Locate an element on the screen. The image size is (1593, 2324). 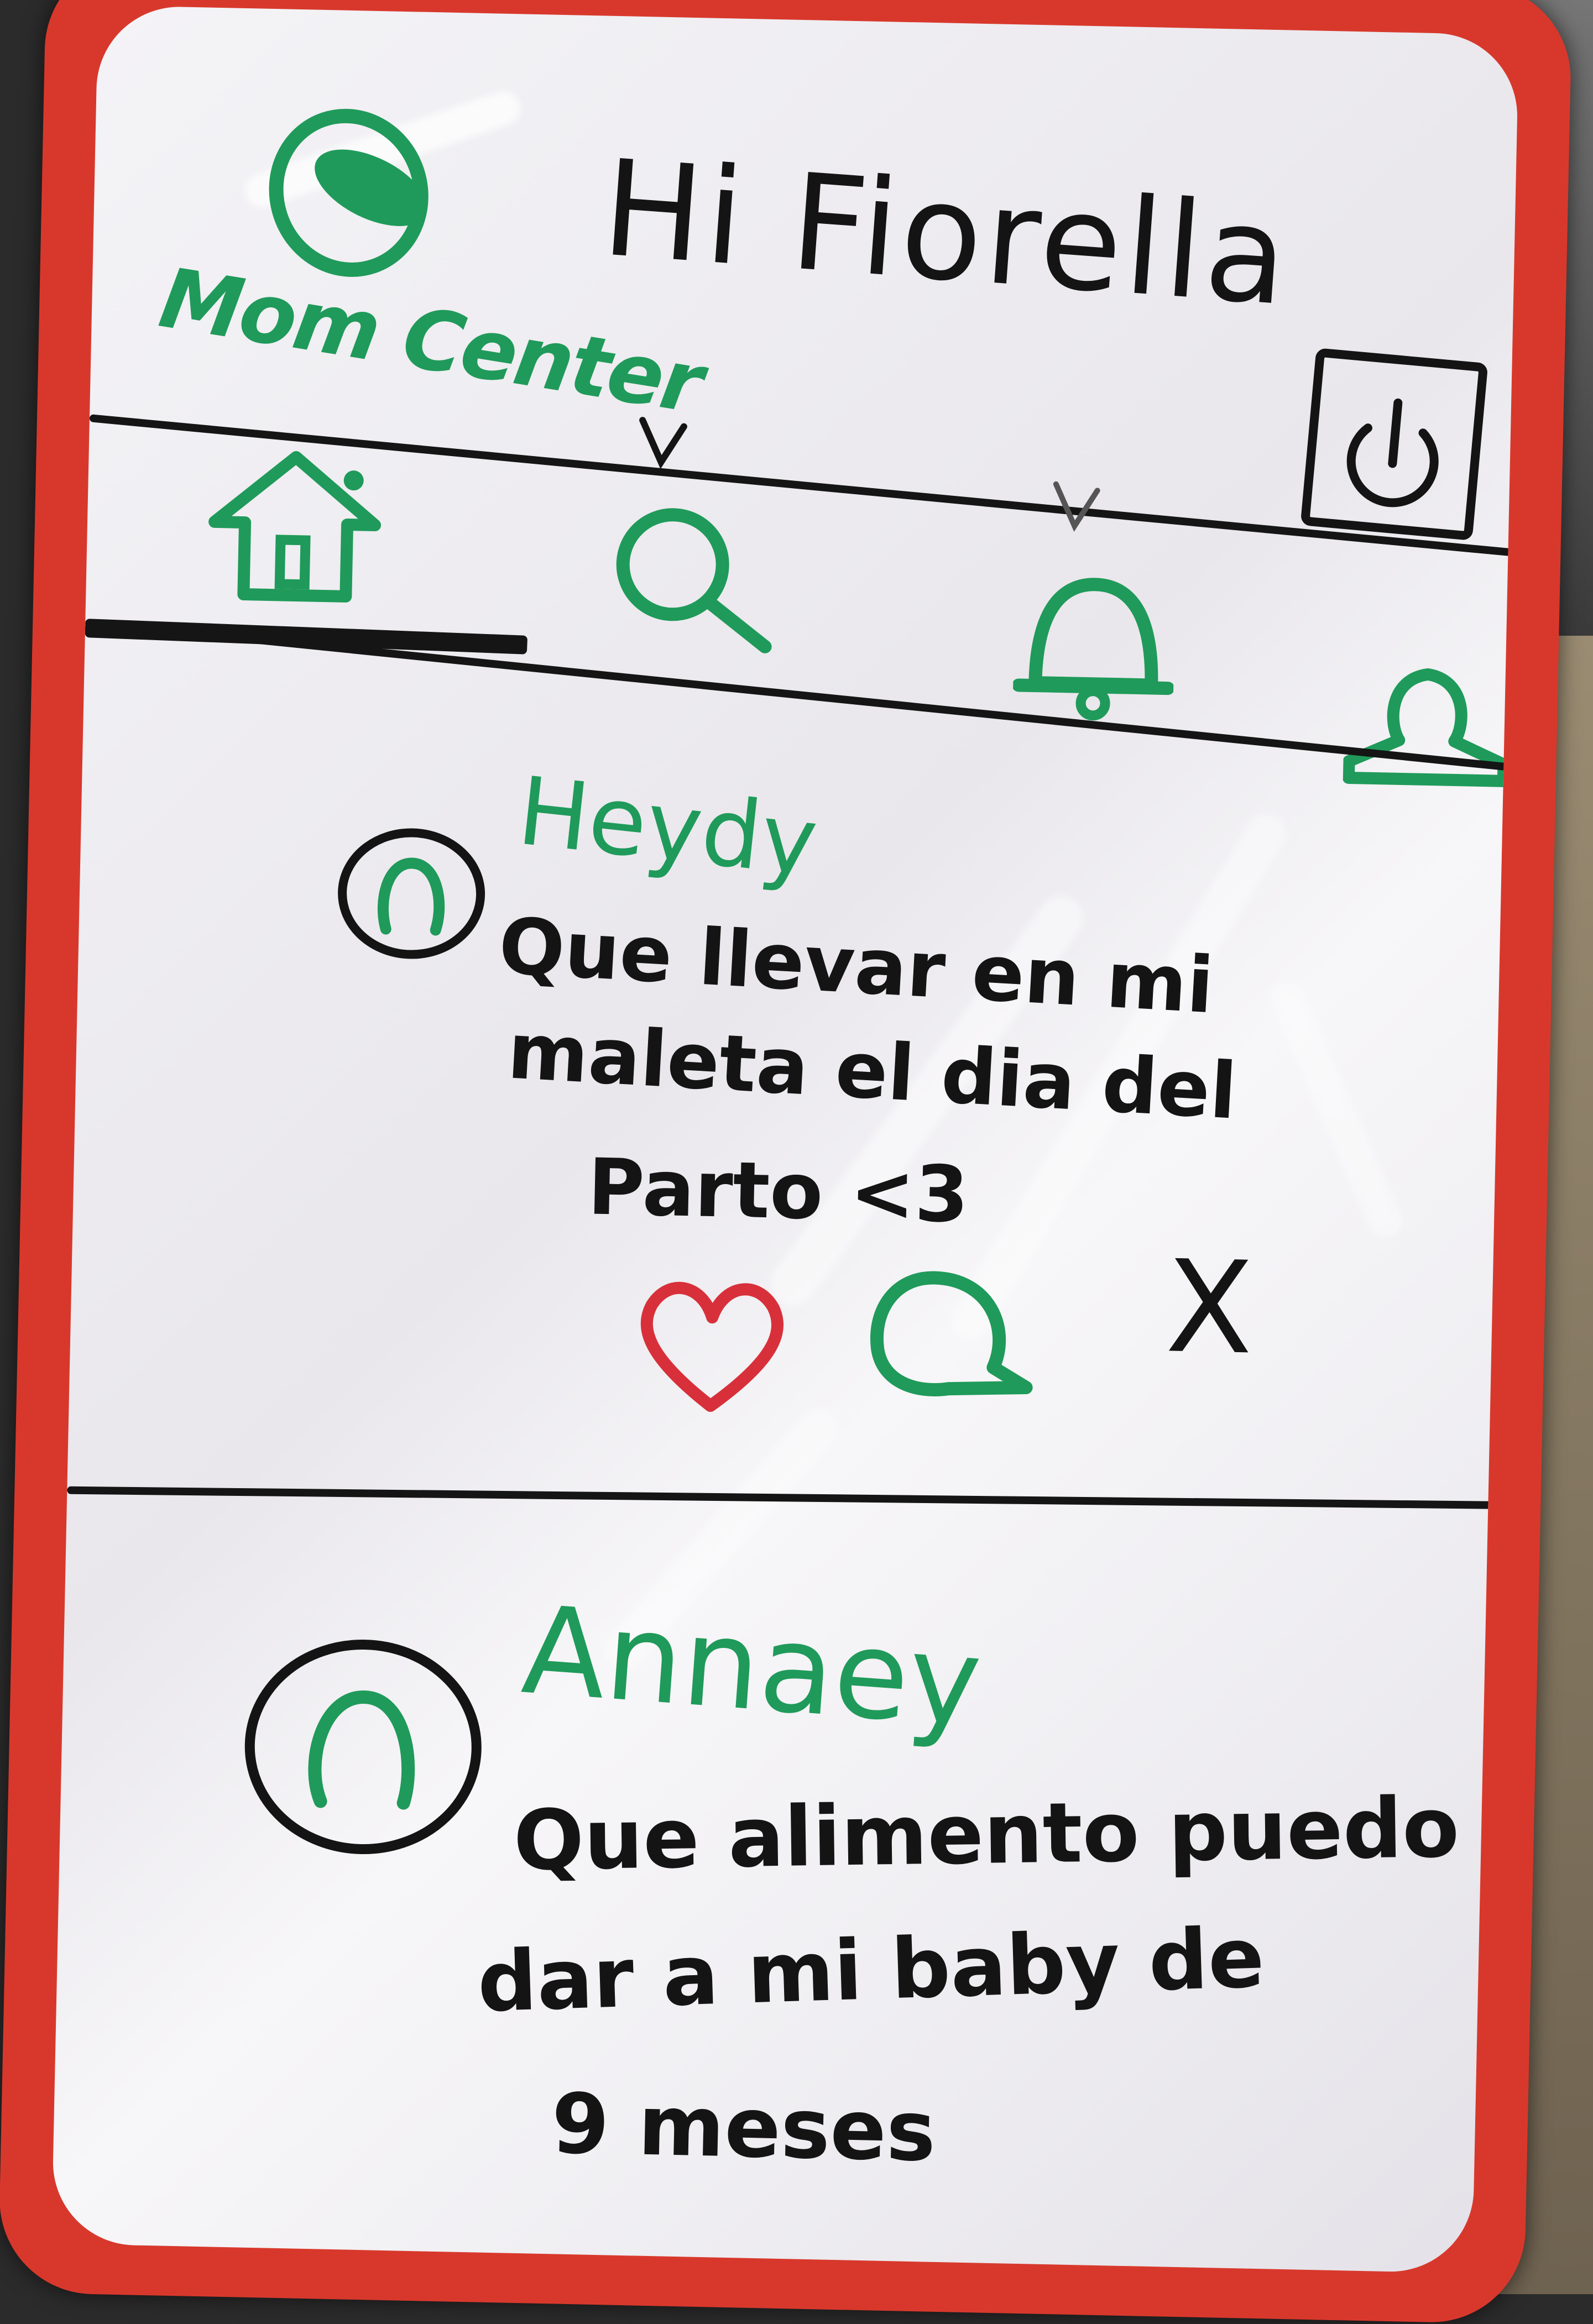
nav-home is located at coordinates (295, 526).